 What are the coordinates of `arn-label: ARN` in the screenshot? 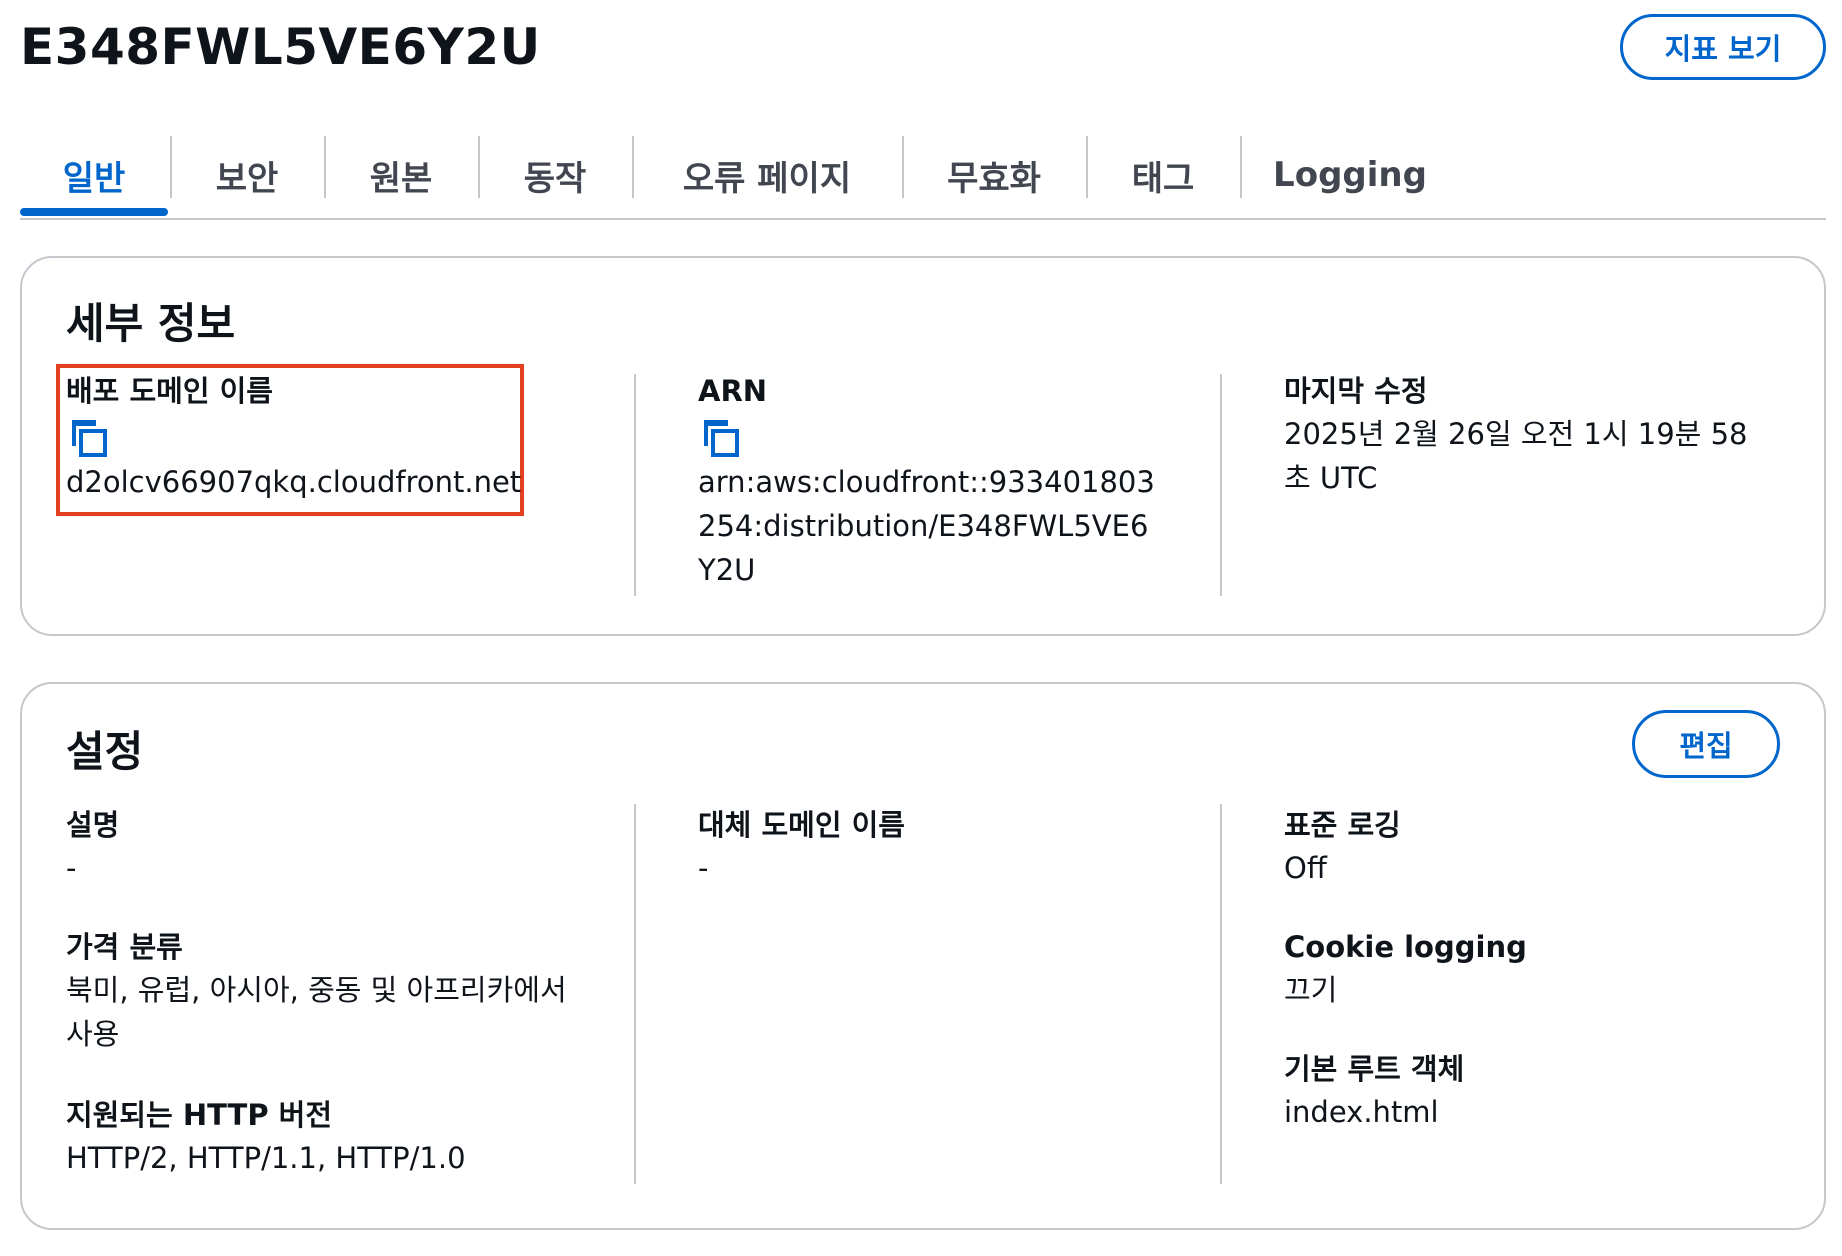 It's located at (733, 391).